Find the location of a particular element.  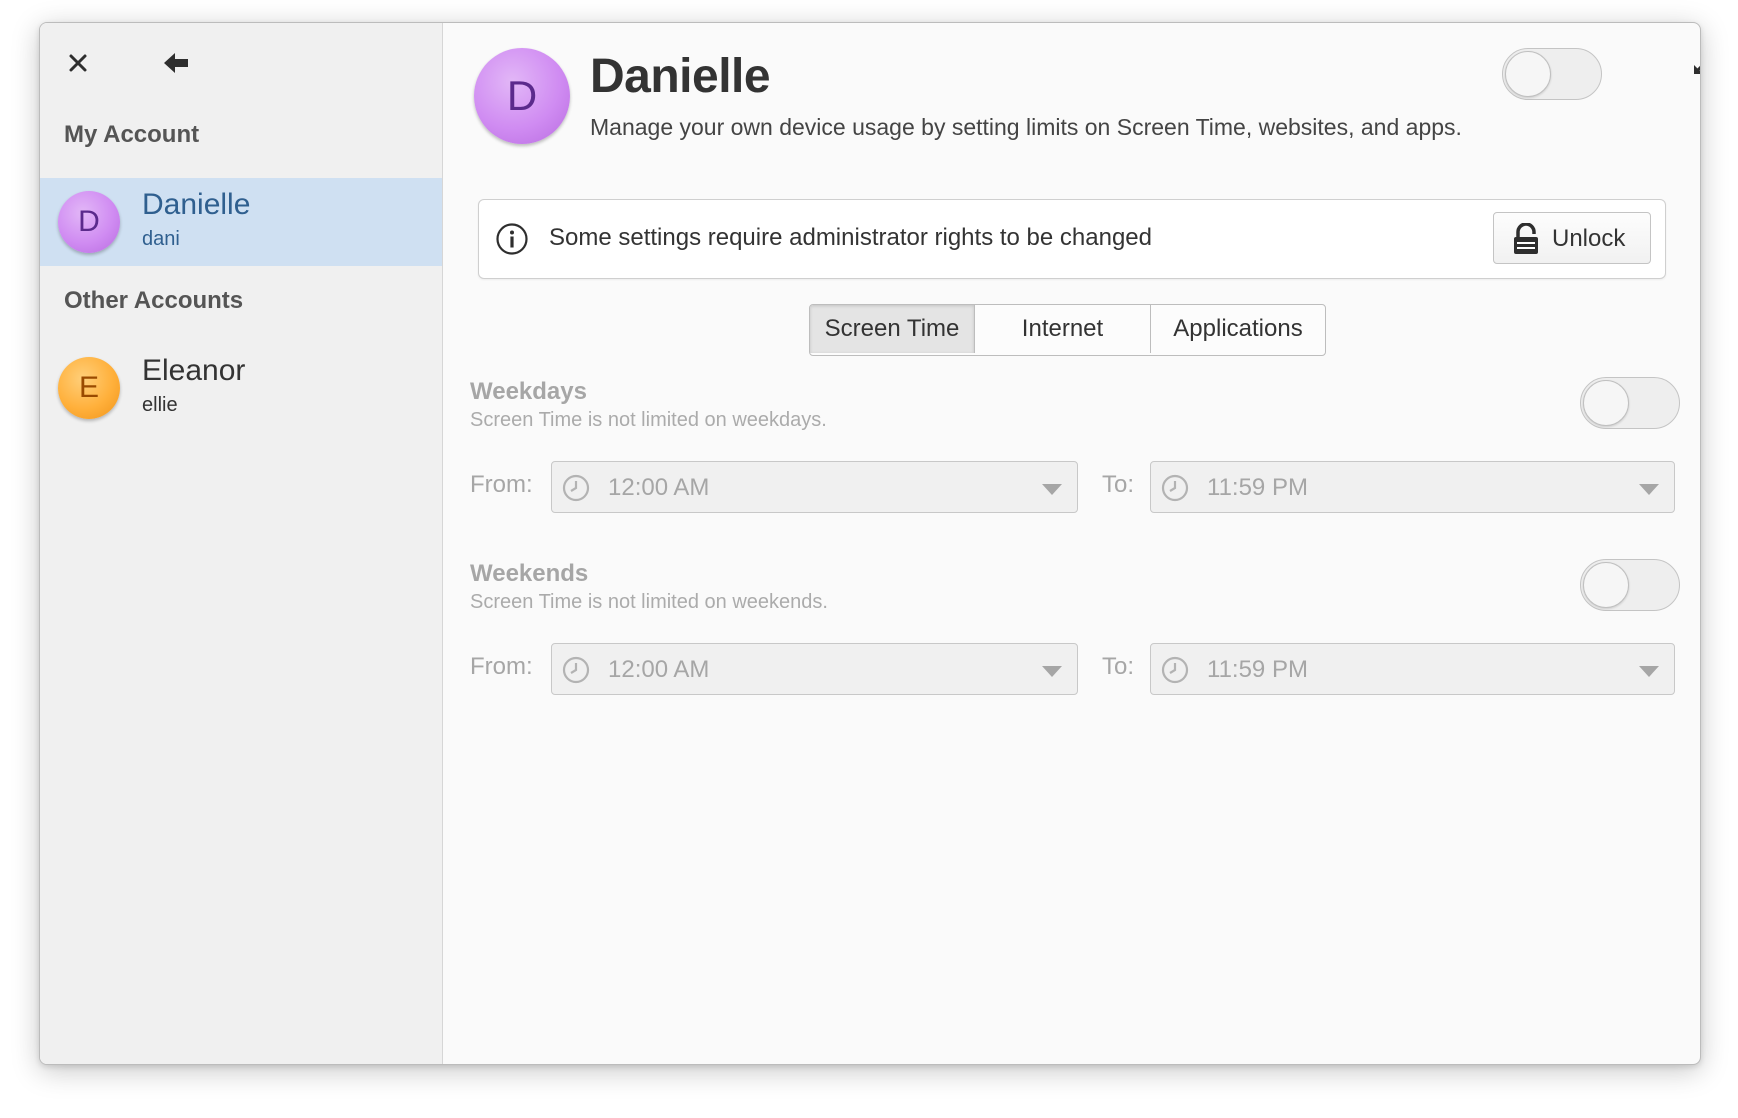

weekends-to-label: To: is located at coordinates (1118, 666).